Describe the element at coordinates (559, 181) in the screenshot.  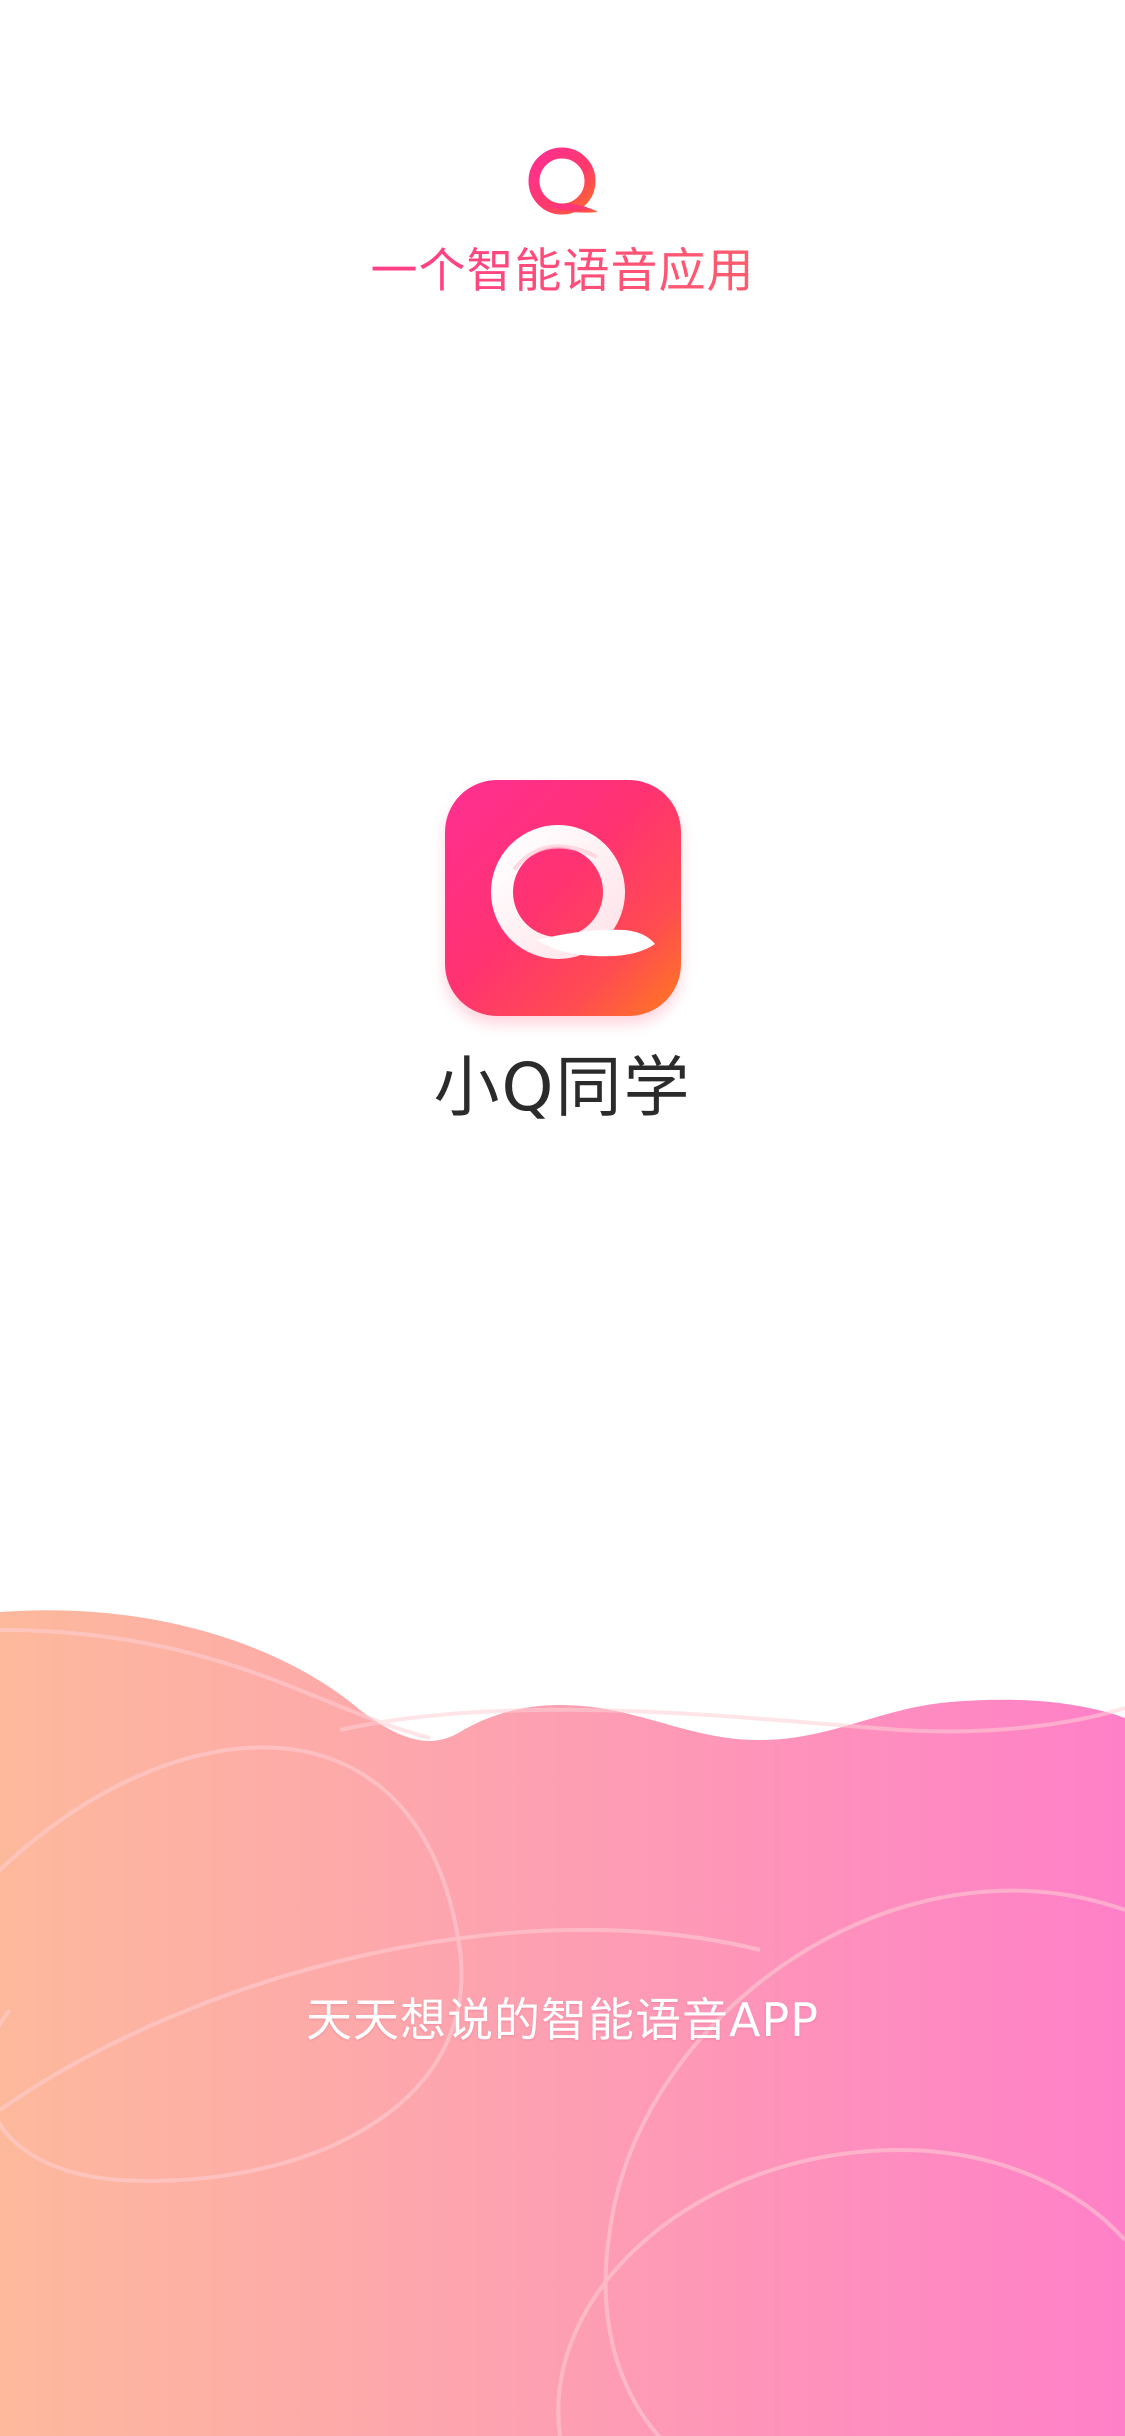
I see `q-logo-icon` at that location.